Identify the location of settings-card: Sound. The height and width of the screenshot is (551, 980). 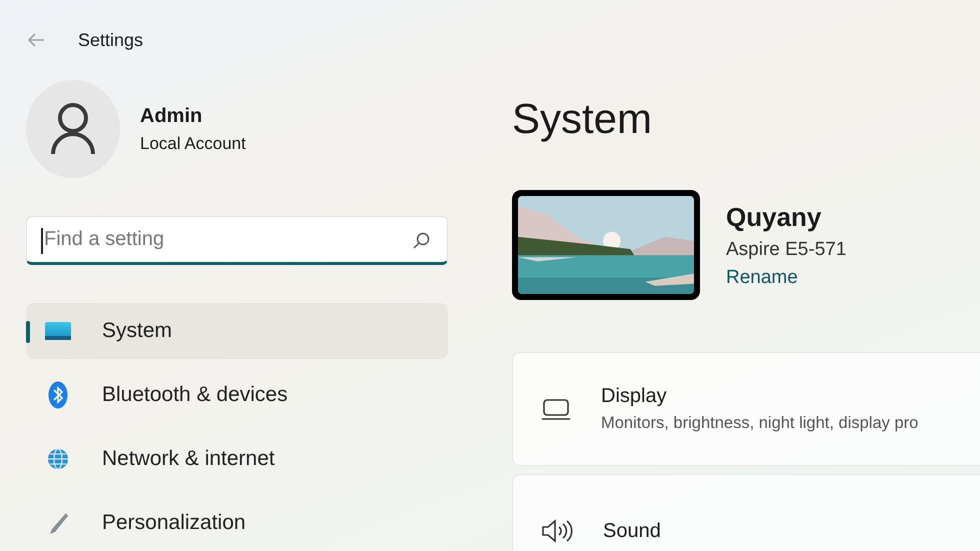
(746, 512).